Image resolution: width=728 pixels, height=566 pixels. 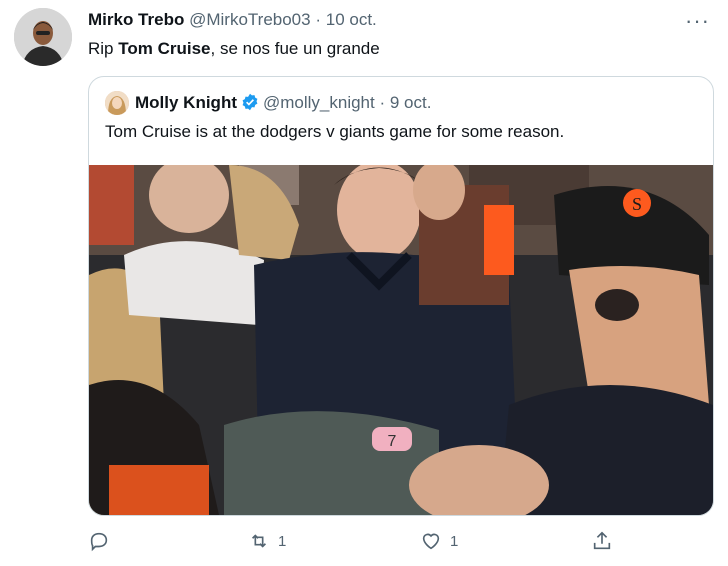 I want to click on tweet-text: Rip Tom Cruise, se nos fue un grande, so click(x=234, y=49).